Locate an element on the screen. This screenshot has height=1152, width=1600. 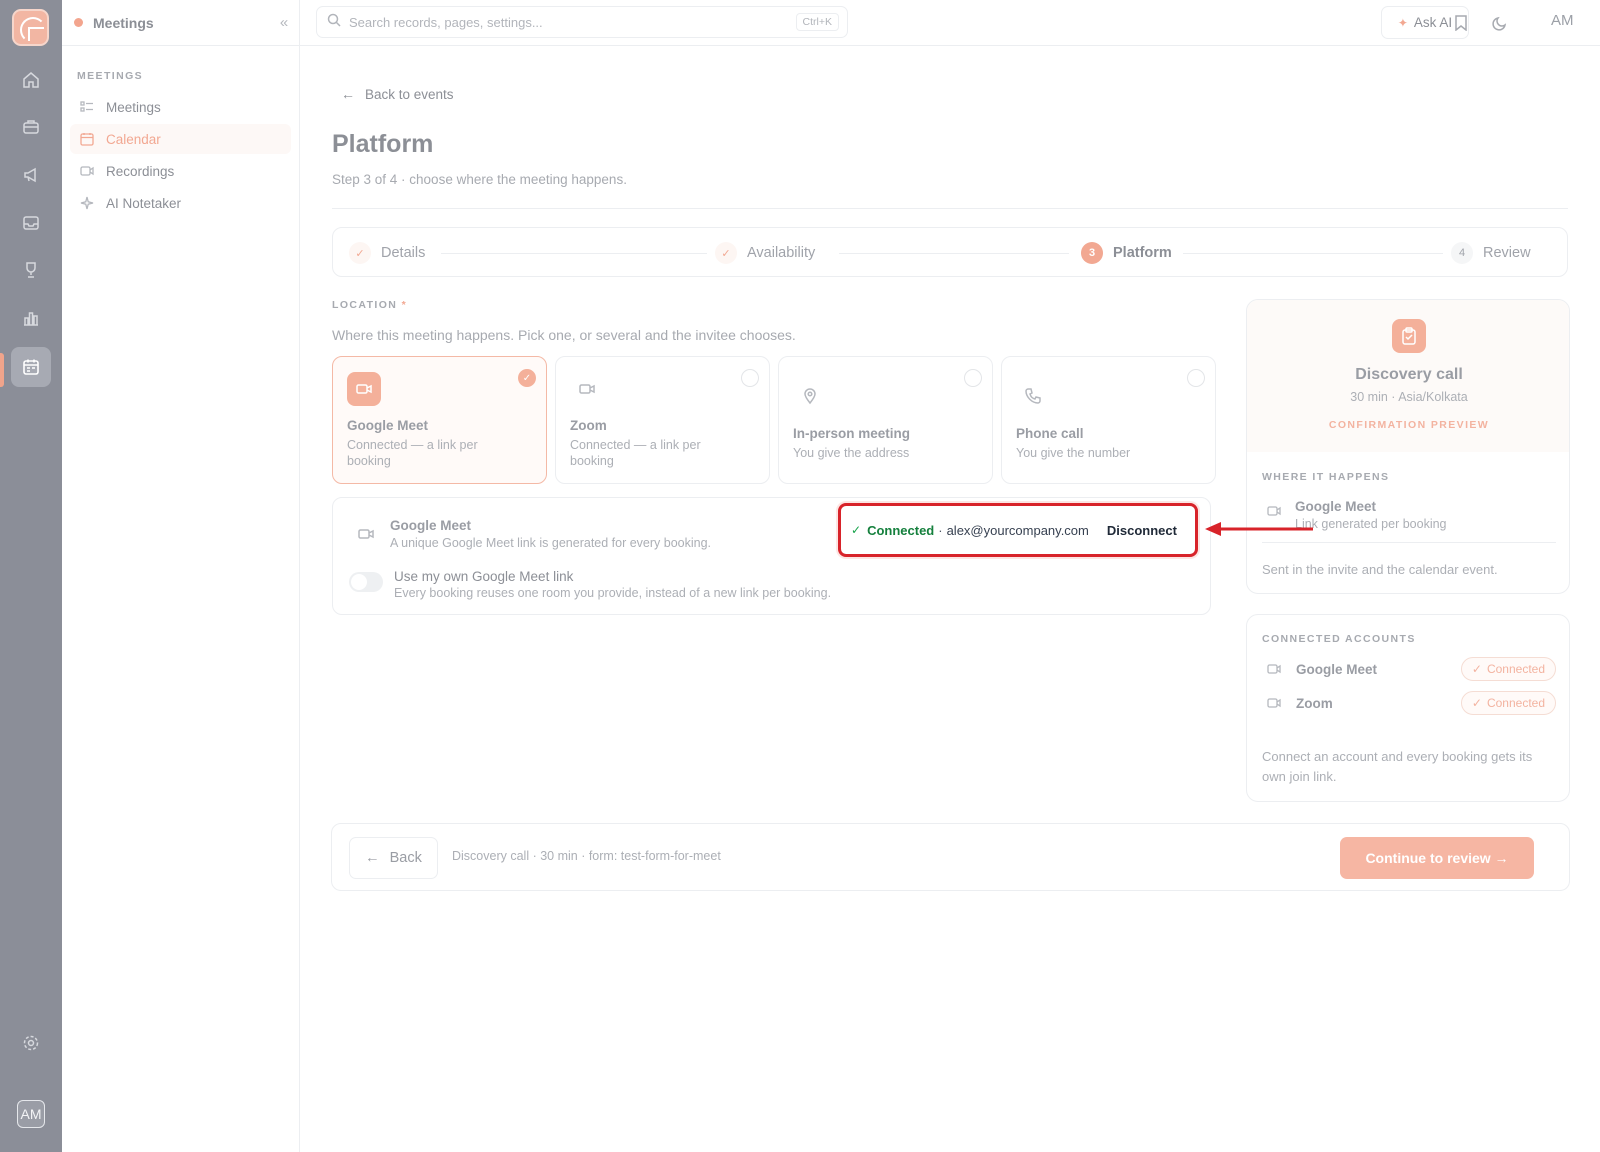
location-option-zoom: Zoom Connected — a link per booking is located at coordinates (662, 420).